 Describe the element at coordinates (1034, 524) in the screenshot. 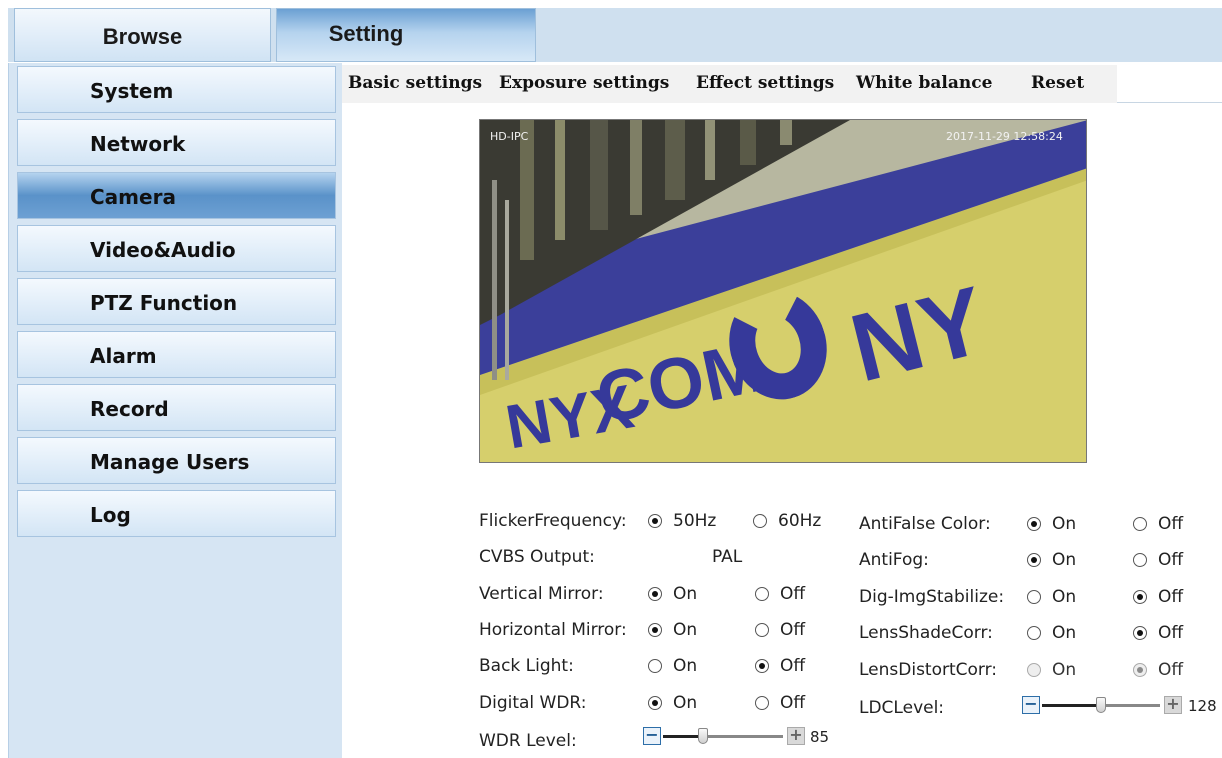

I see `antifalse-color-on-radio` at that location.